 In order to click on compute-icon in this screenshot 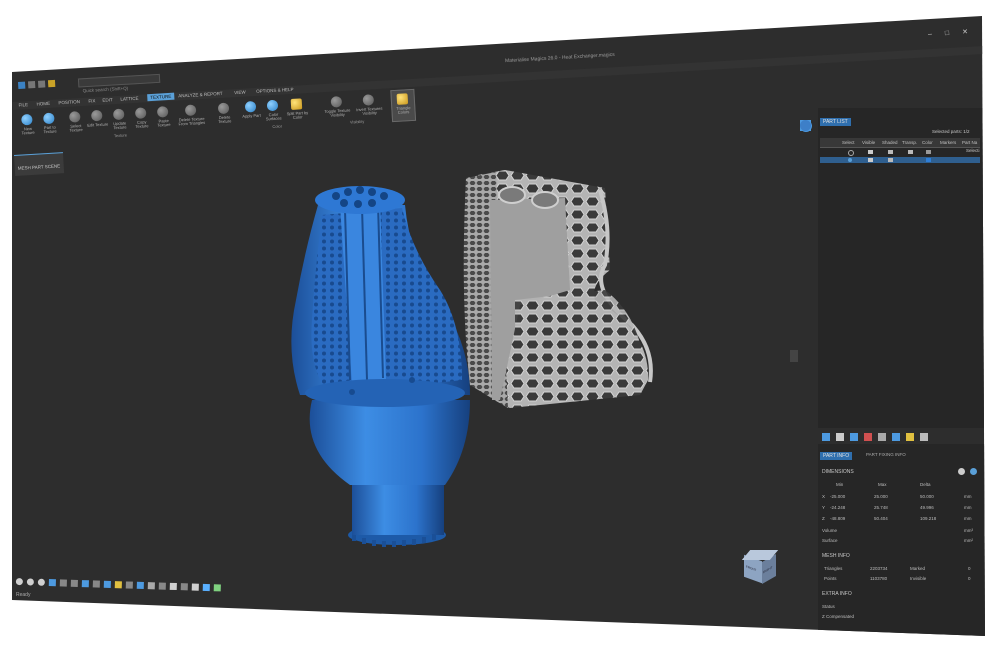, I will do `click(973, 471)`.